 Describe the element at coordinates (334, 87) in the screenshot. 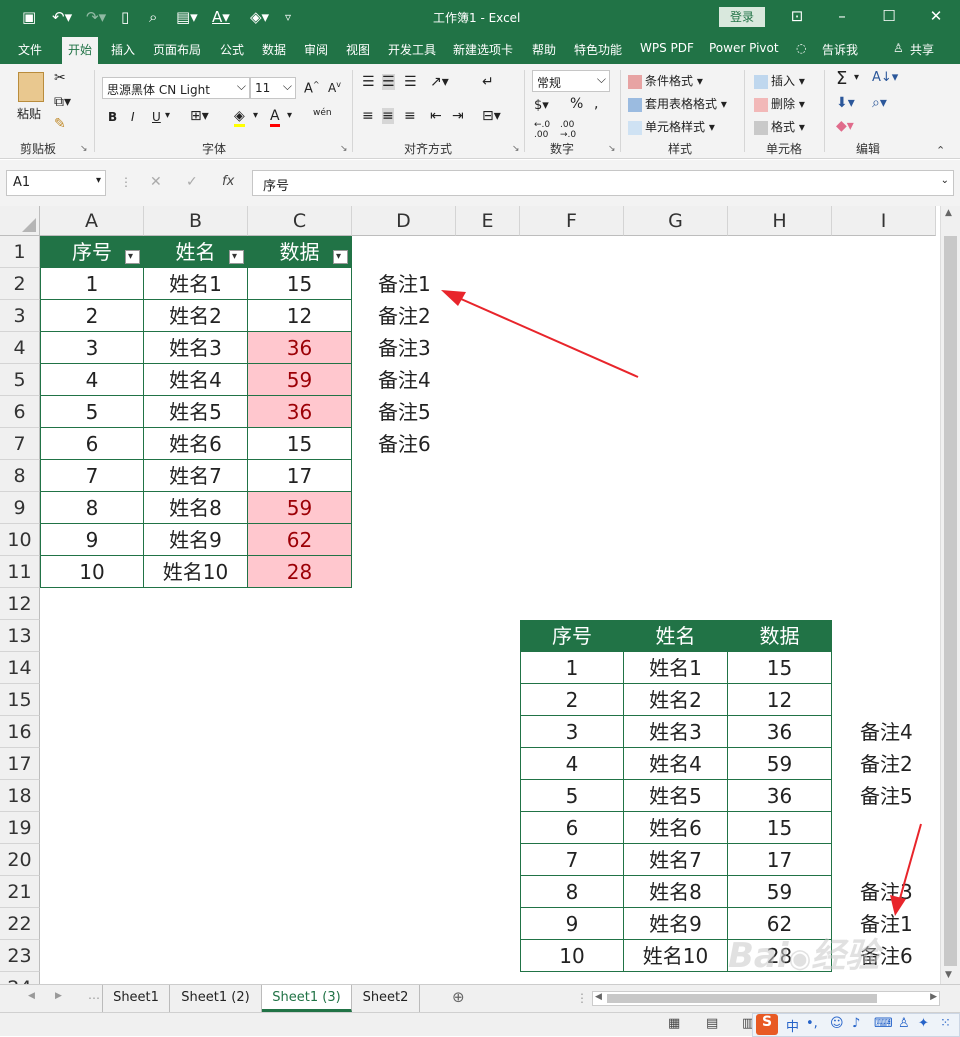

I see `decrease-font-icon: Av` at that location.